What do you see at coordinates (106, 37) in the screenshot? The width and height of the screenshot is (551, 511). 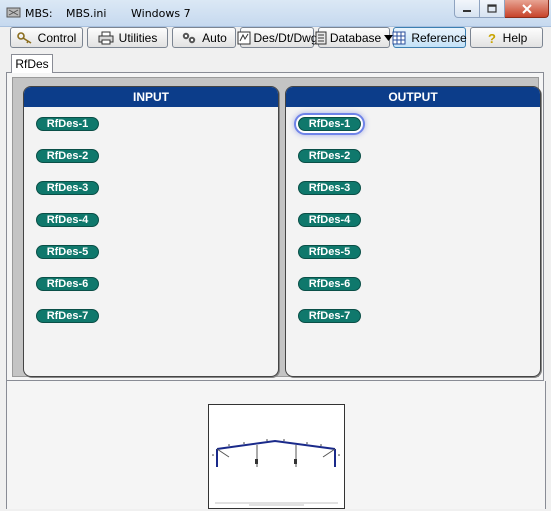 I see `printer-icon` at bounding box center [106, 37].